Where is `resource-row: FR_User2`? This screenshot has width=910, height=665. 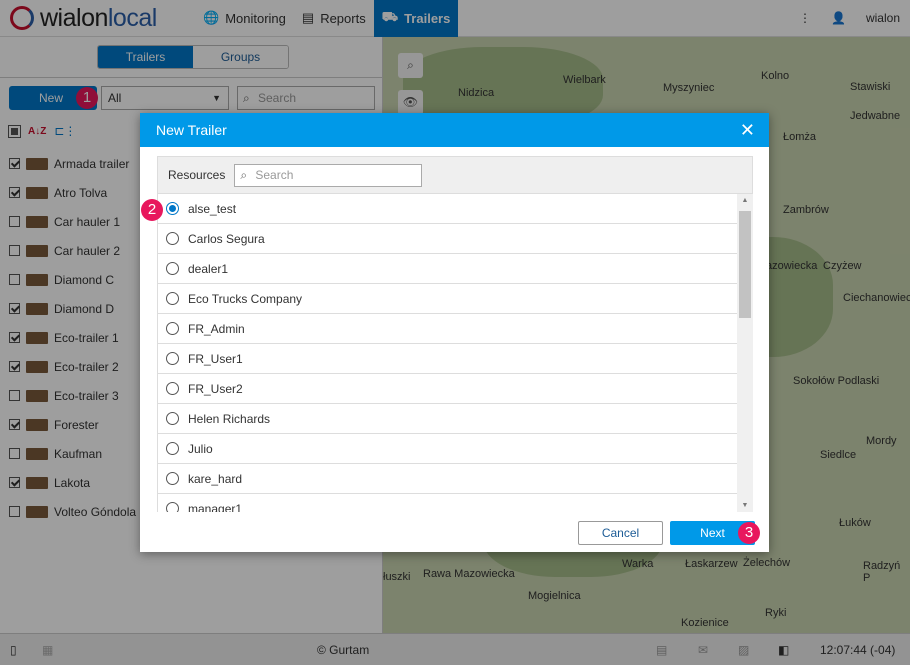
resource-row: FR_User2 is located at coordinates (447, 389).